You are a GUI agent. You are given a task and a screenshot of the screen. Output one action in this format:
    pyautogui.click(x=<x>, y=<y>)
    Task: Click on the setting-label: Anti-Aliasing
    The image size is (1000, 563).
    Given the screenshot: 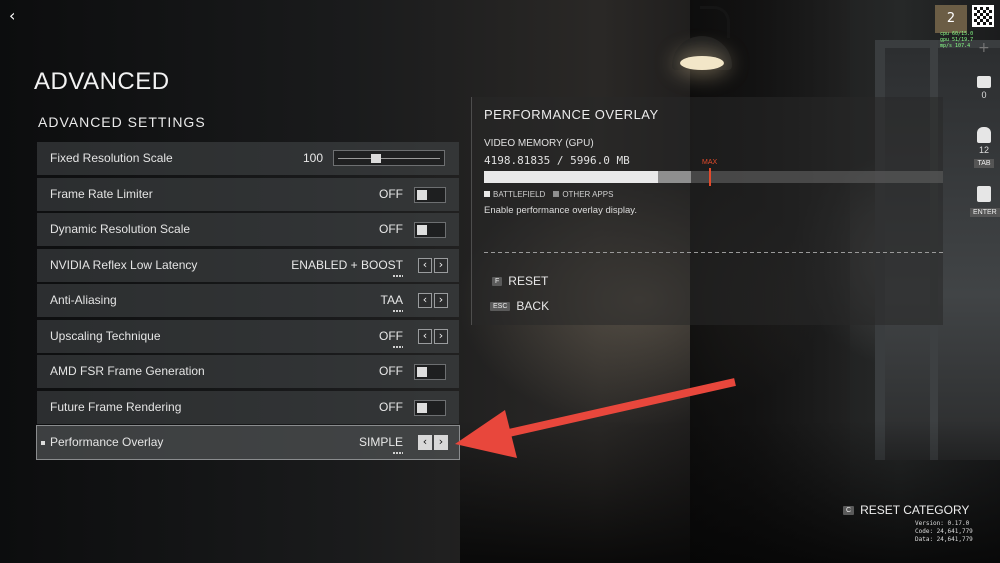 What is the action you would take?
    pyautogui.click(x=83, y=300)
    